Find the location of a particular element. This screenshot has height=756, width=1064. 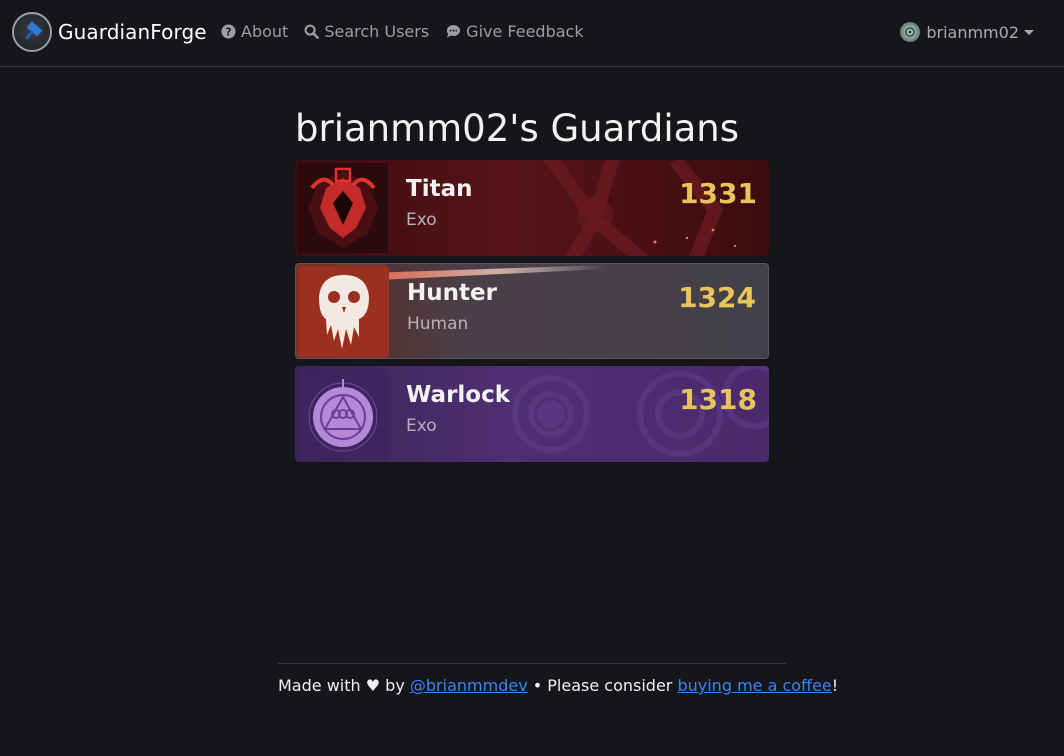

comment-dots-icon is located at coordinates (454, 31).